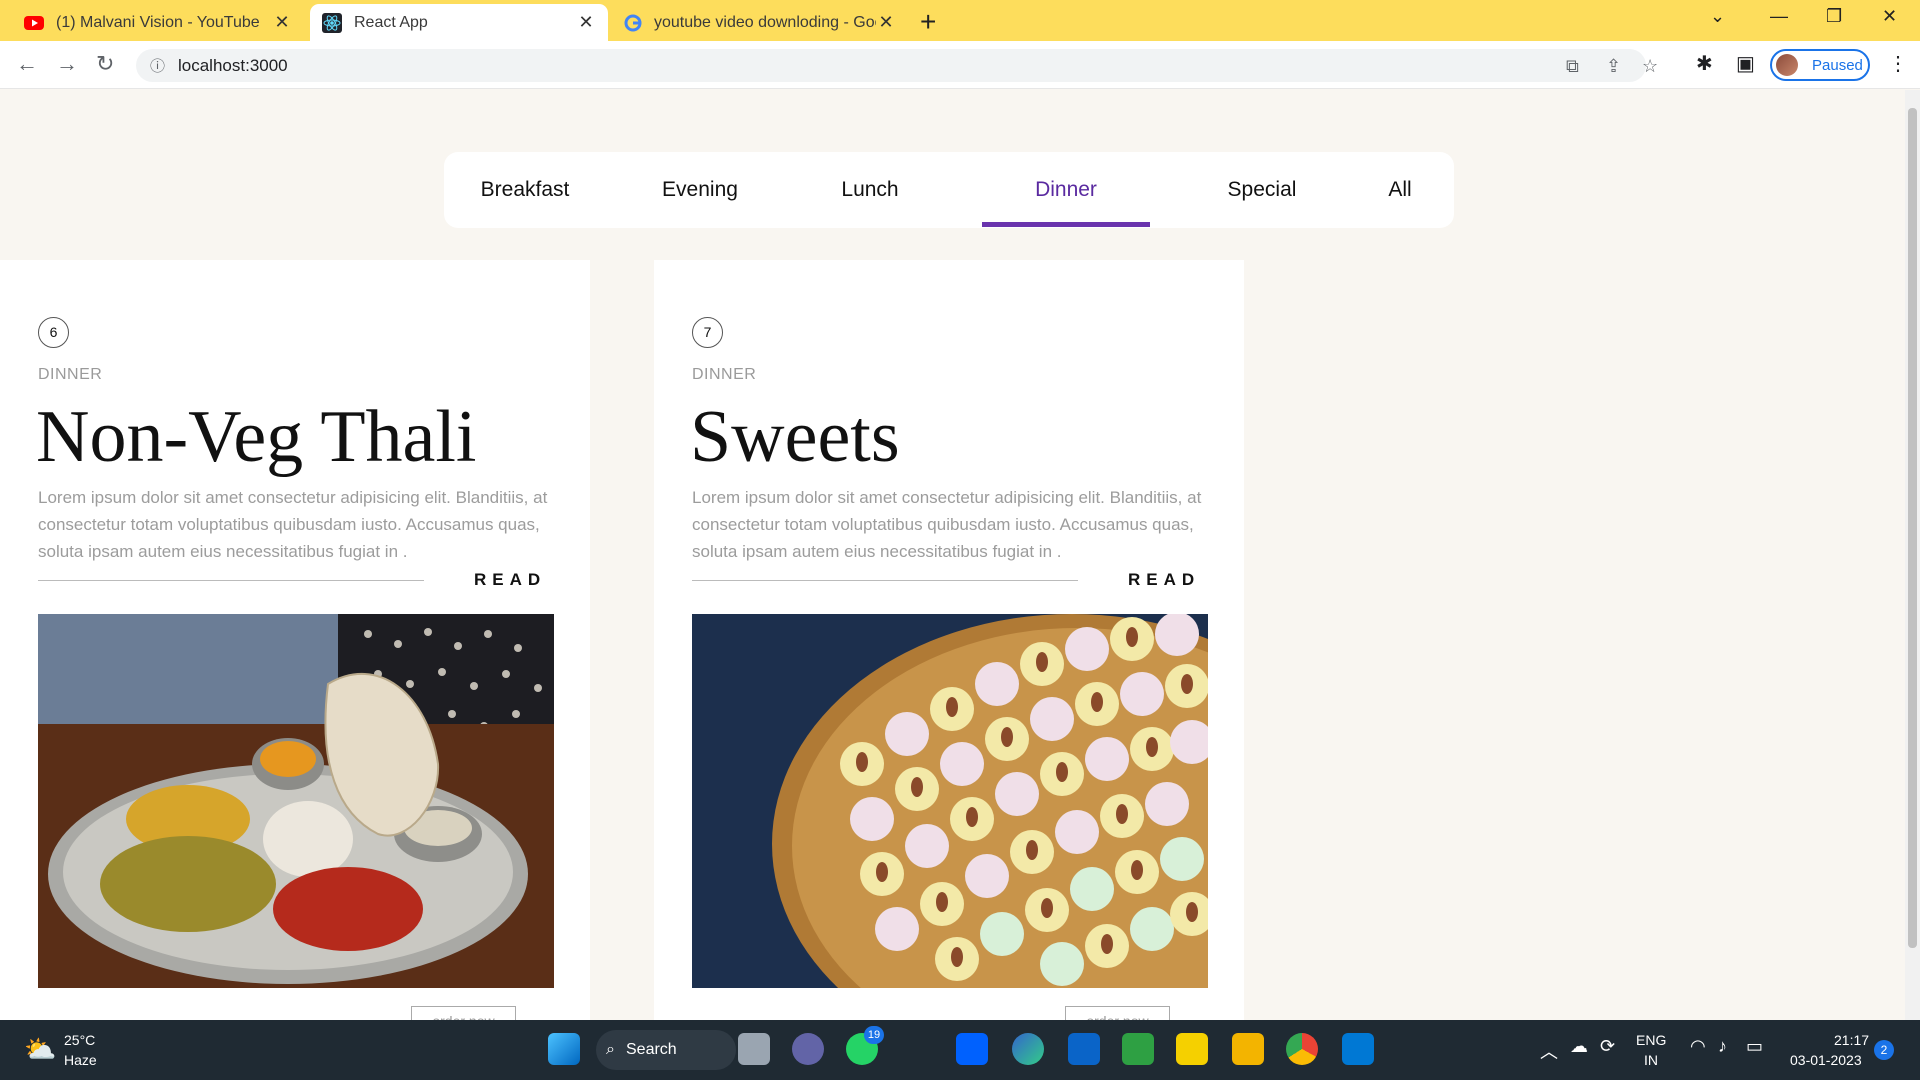 The image size is (1920, 1080). Describe the element at coordinates (1302, 1049) in the screenshot. I see `chrome-icon` at that location.